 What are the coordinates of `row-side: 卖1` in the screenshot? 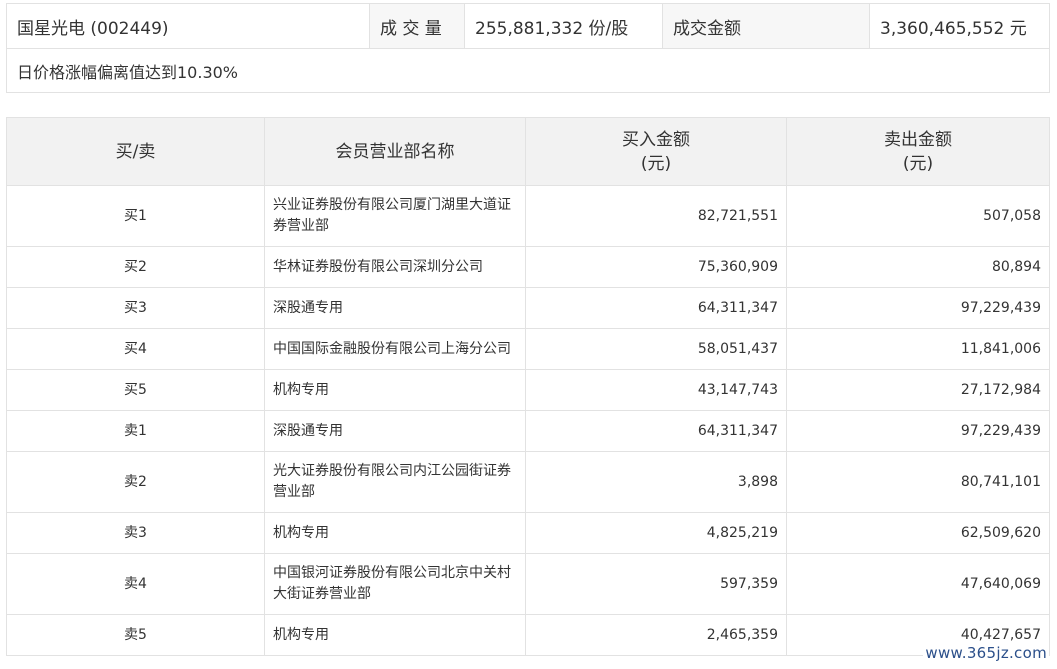 It's located at (135, 431).